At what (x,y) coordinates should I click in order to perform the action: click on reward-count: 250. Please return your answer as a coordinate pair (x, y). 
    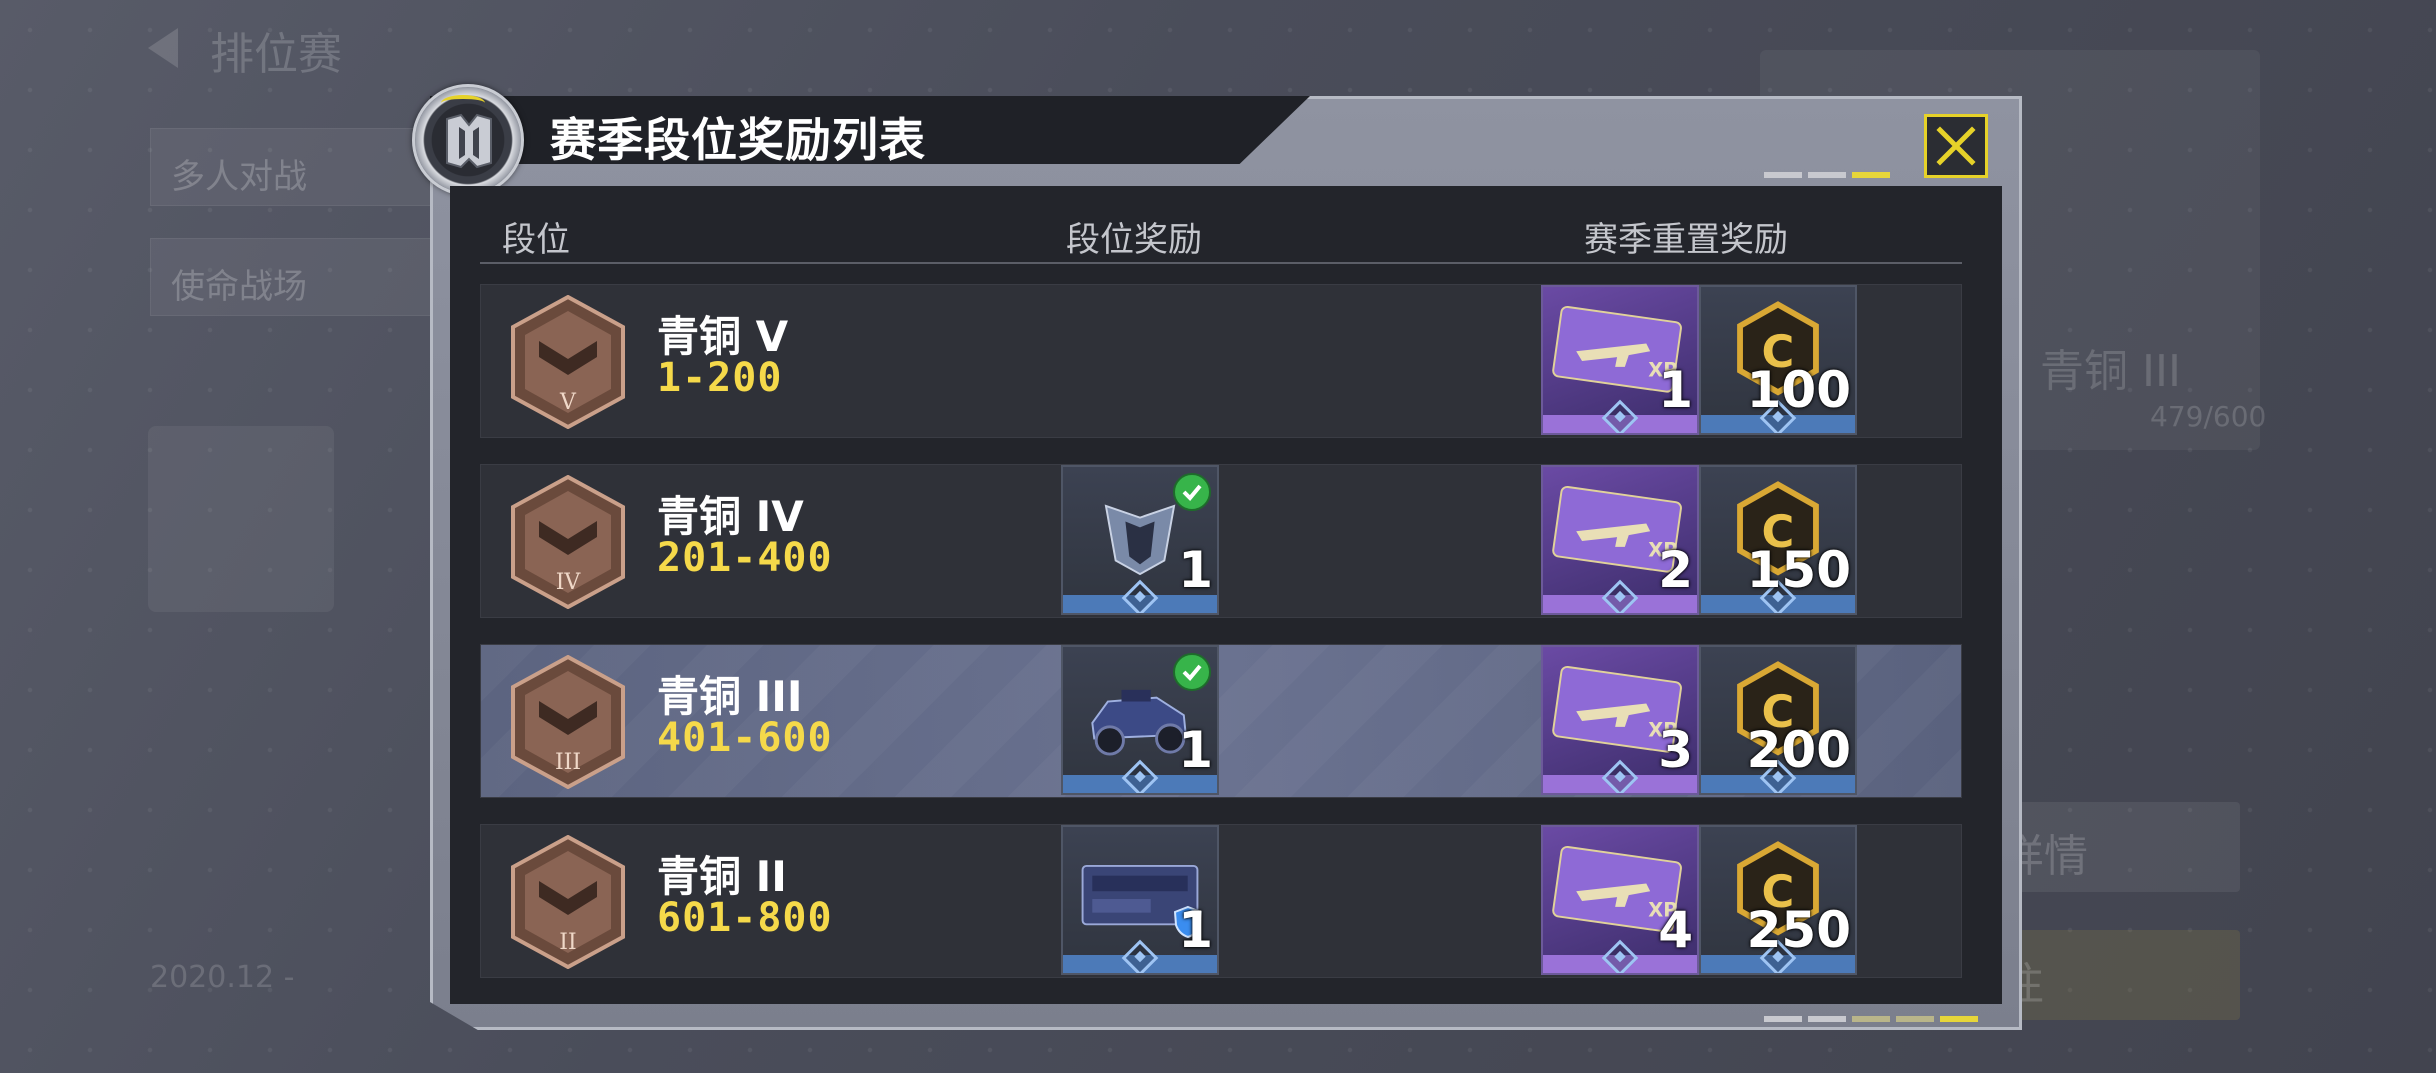
    Looking at the image, I should click on (1798, 930).